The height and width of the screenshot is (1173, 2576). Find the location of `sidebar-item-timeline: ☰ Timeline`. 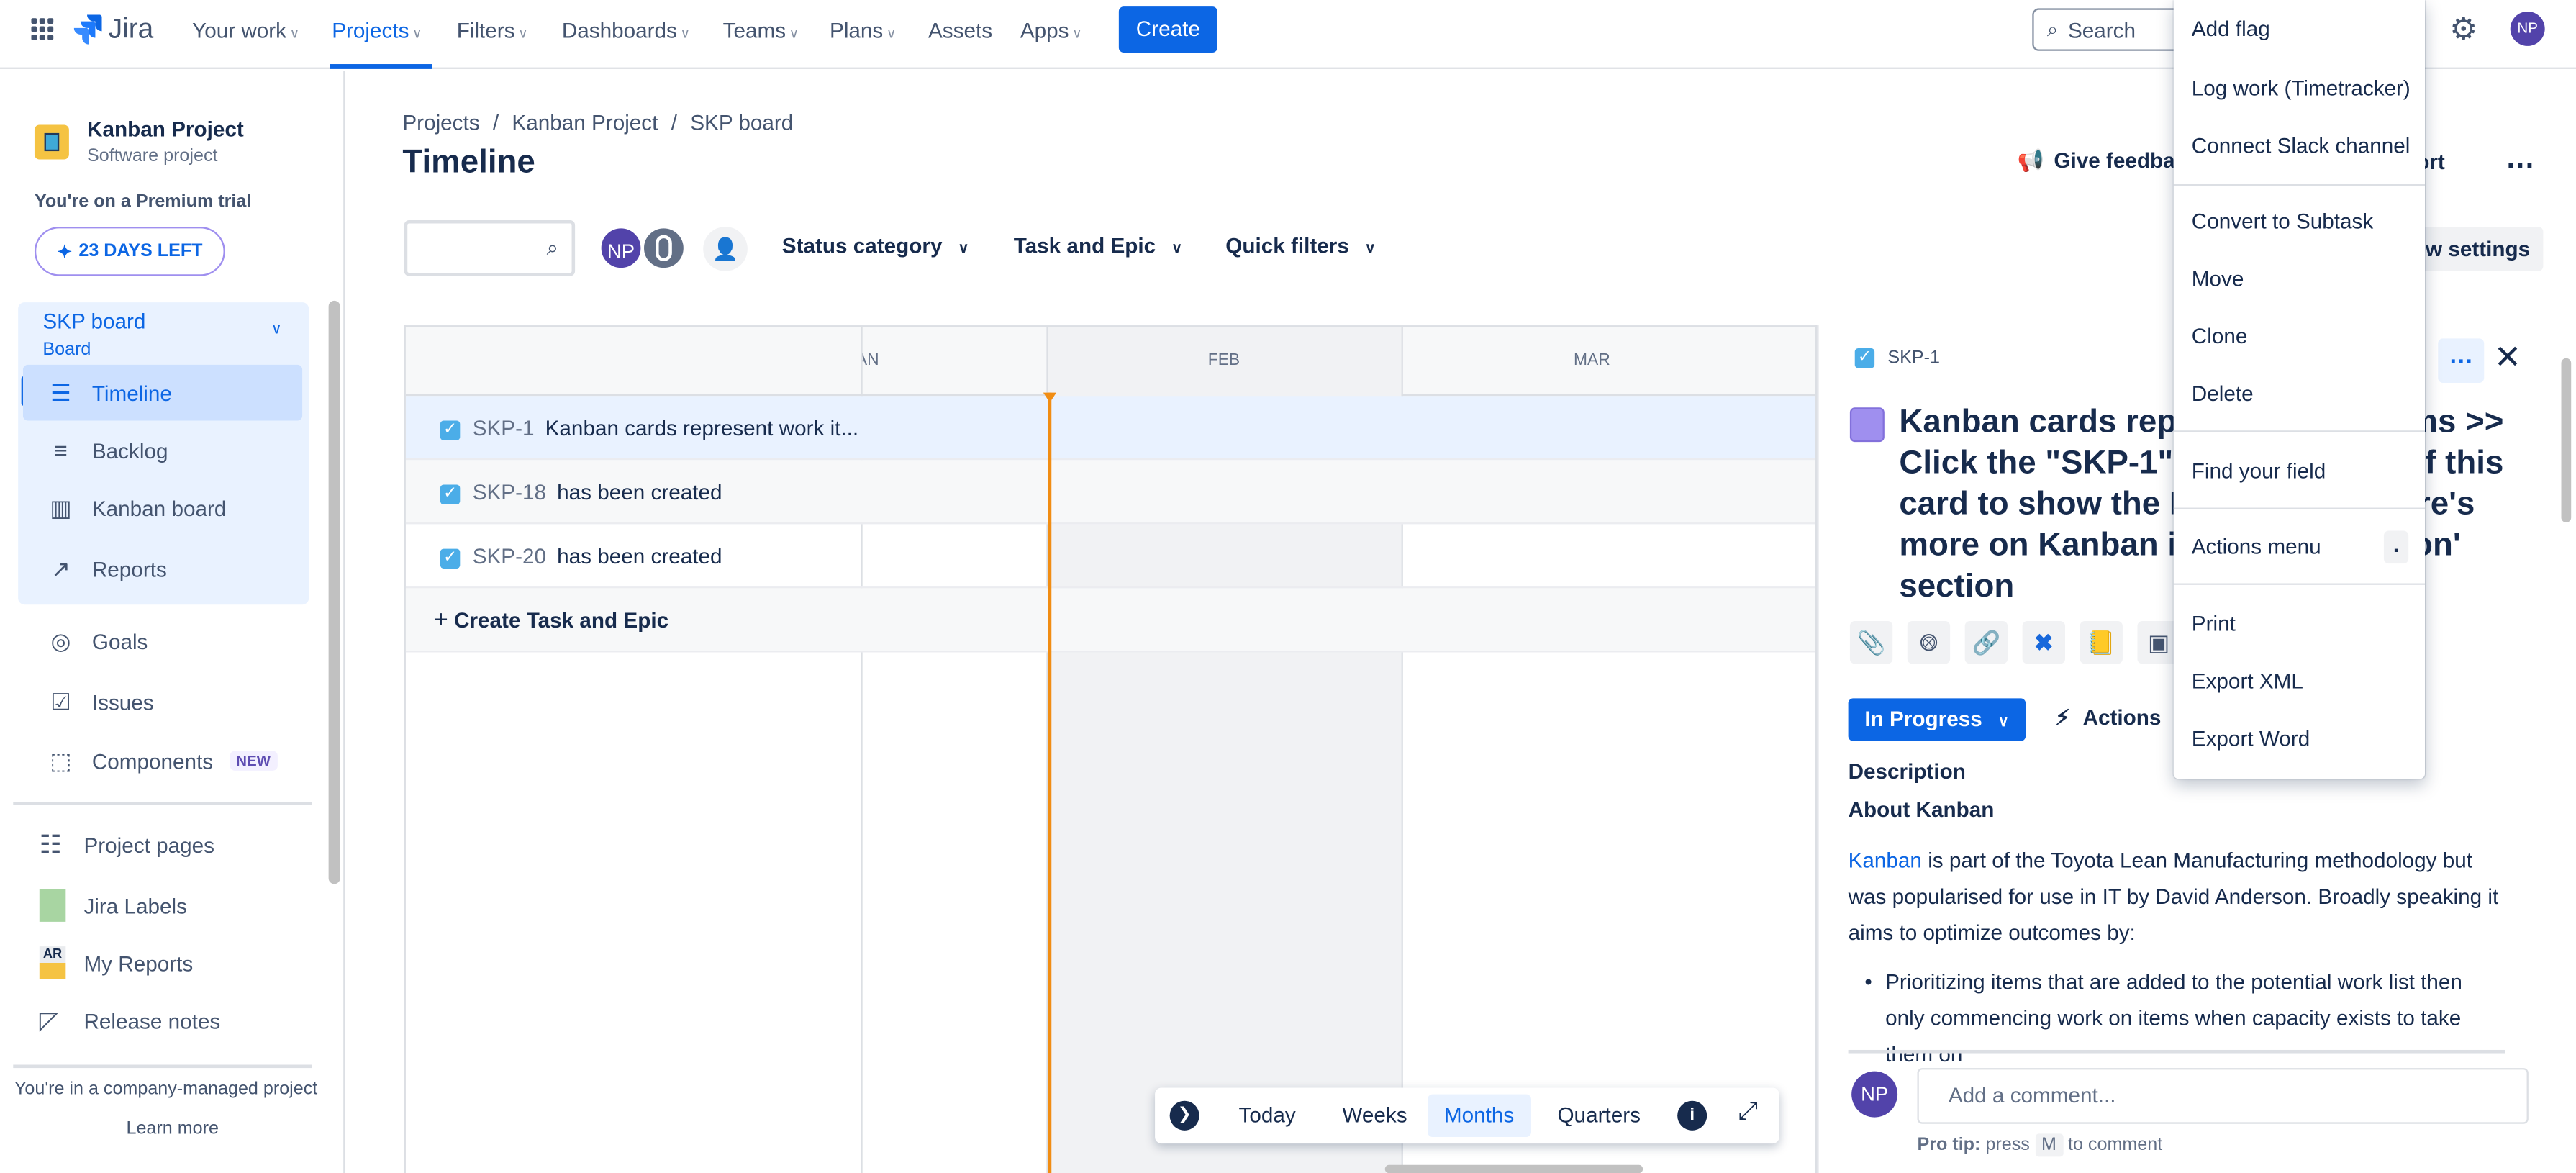

sidebar-item-timeline: ☰ Timeline is located at coordinates (162, 392).